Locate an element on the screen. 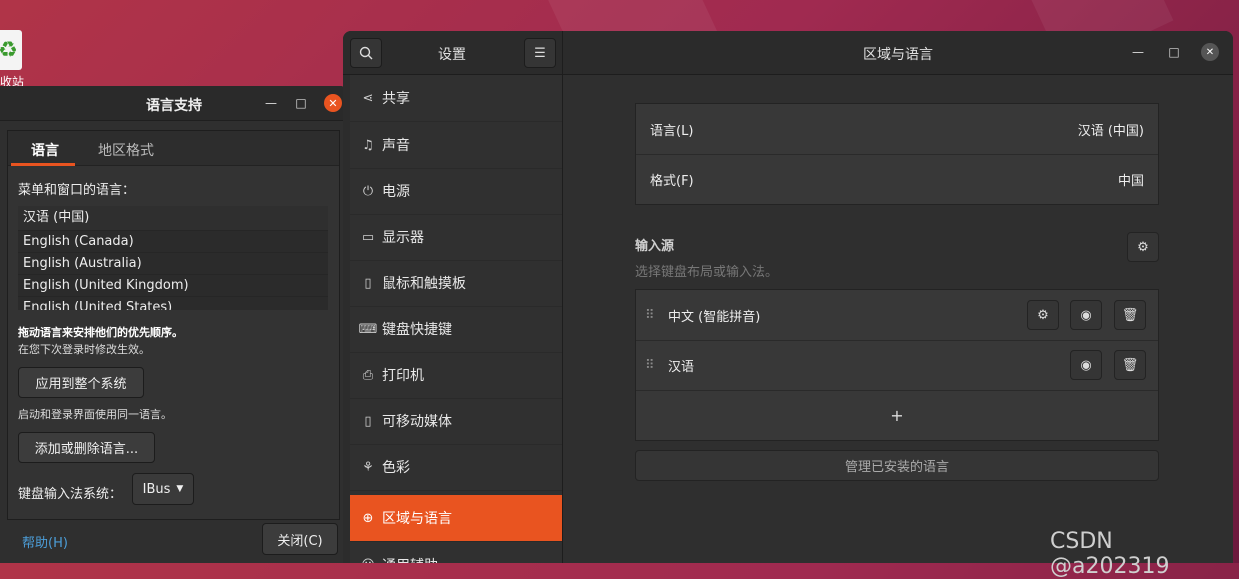 This screenshot has height=579, width=1239. language-row-label: 语言(L) is located at coordinates (672, 131).